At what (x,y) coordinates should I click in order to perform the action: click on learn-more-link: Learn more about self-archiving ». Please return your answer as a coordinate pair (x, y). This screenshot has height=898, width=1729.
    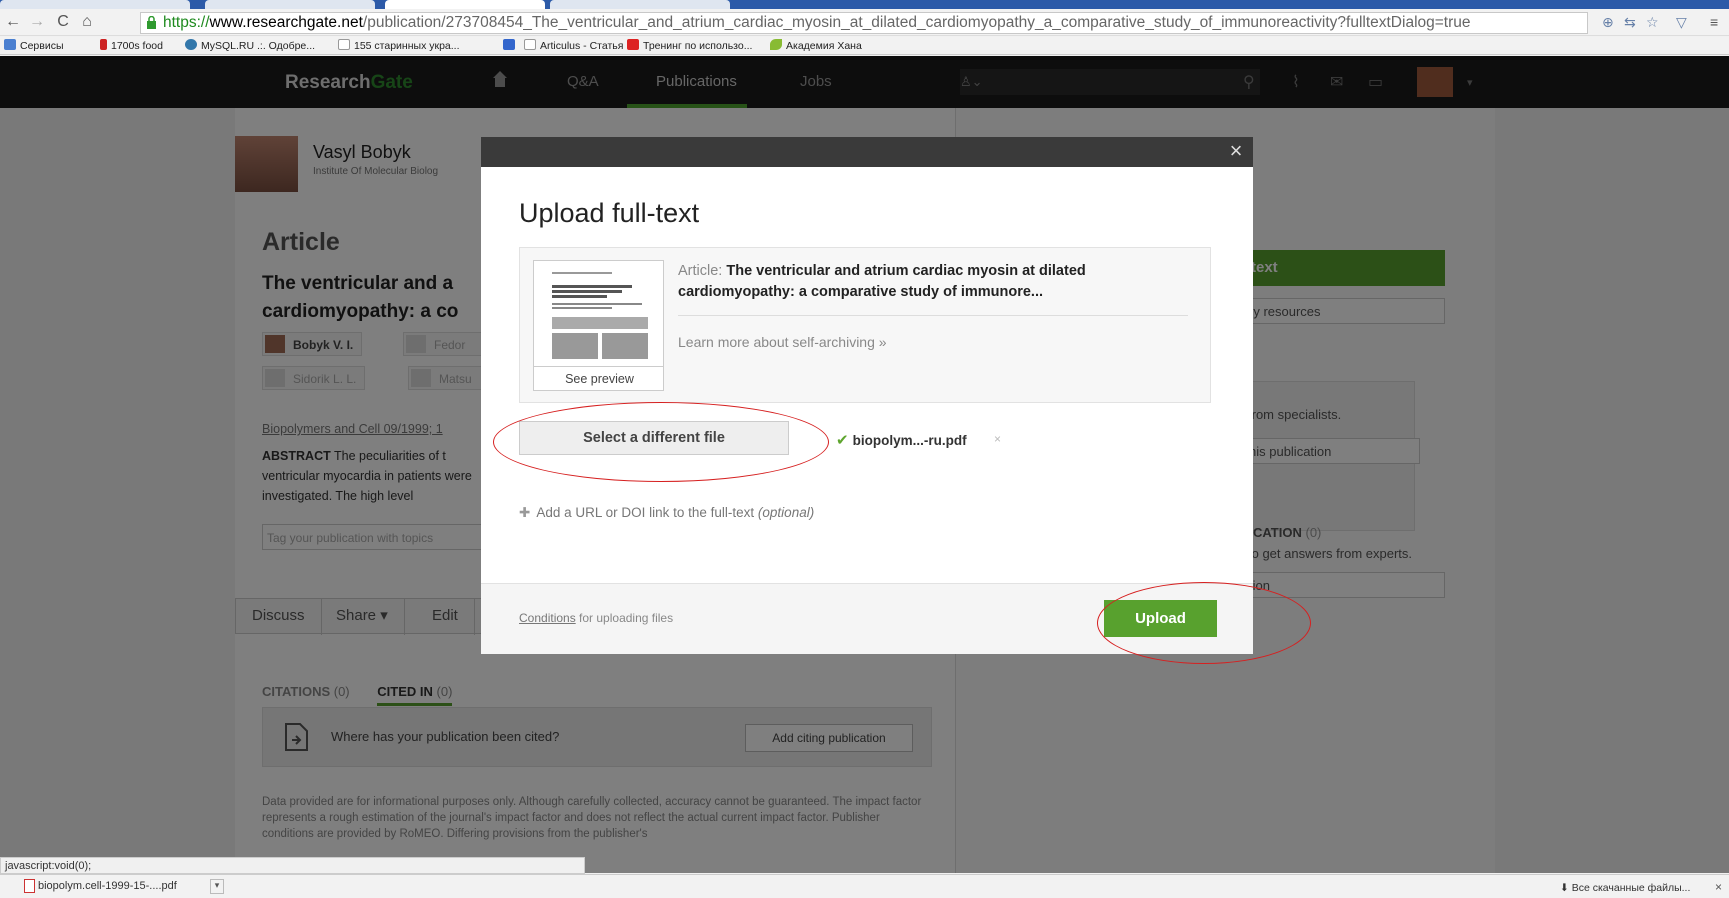
    Looking at the image, I should click on (782, 342).